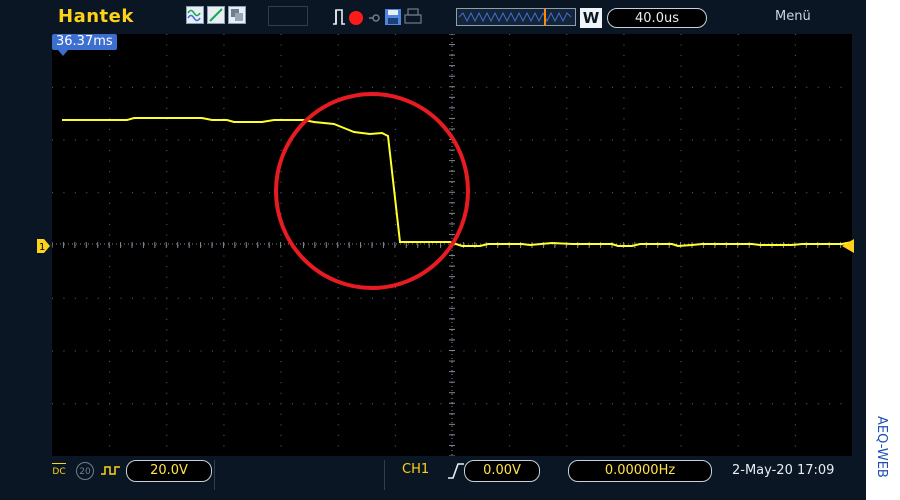 This screenshot has height=500, width=900. Describe the element at coordinates (63, 53) in the screenshot. I see `time-position-pointer` at that location.